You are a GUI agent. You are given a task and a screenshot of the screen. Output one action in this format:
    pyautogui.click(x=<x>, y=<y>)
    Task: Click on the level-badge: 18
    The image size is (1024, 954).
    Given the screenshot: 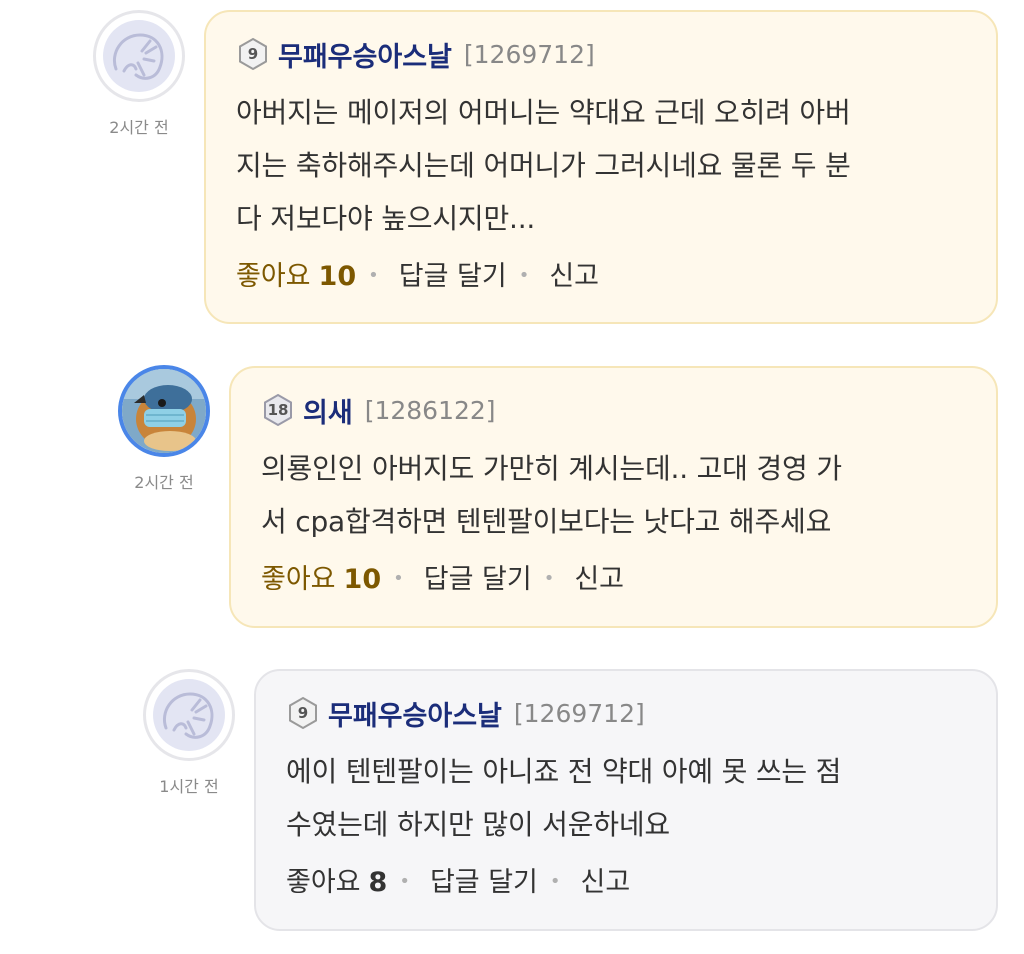 What is the action you would take?
    pyautogui.click(x=278, y=410)
    